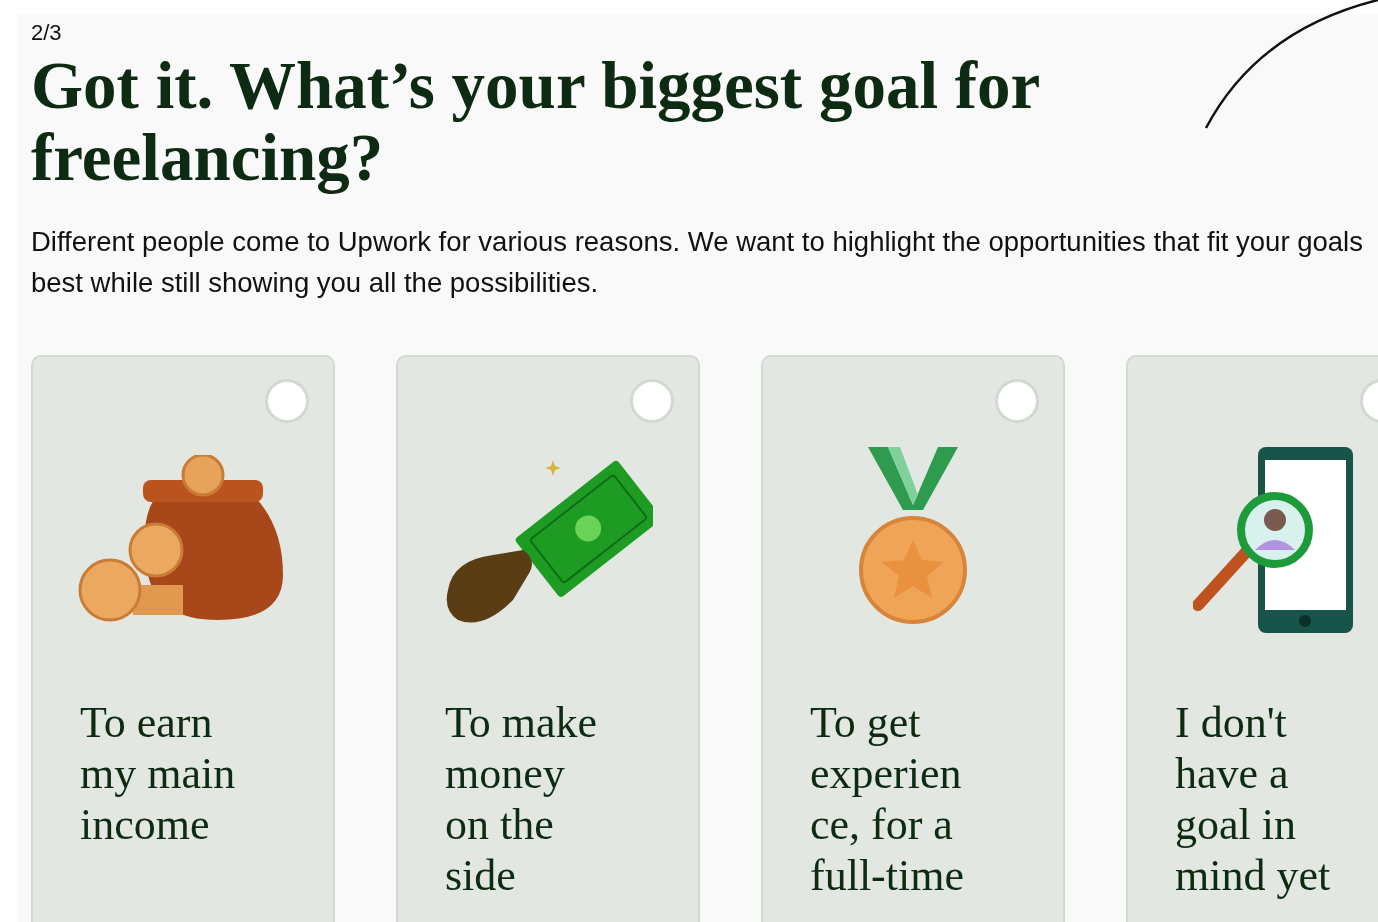 This screenshot has width=1378, height=922. What do you see at coordinates (521, 722) in the screenshot?
I see `option-label: To make` at bounding box center [521, 722].